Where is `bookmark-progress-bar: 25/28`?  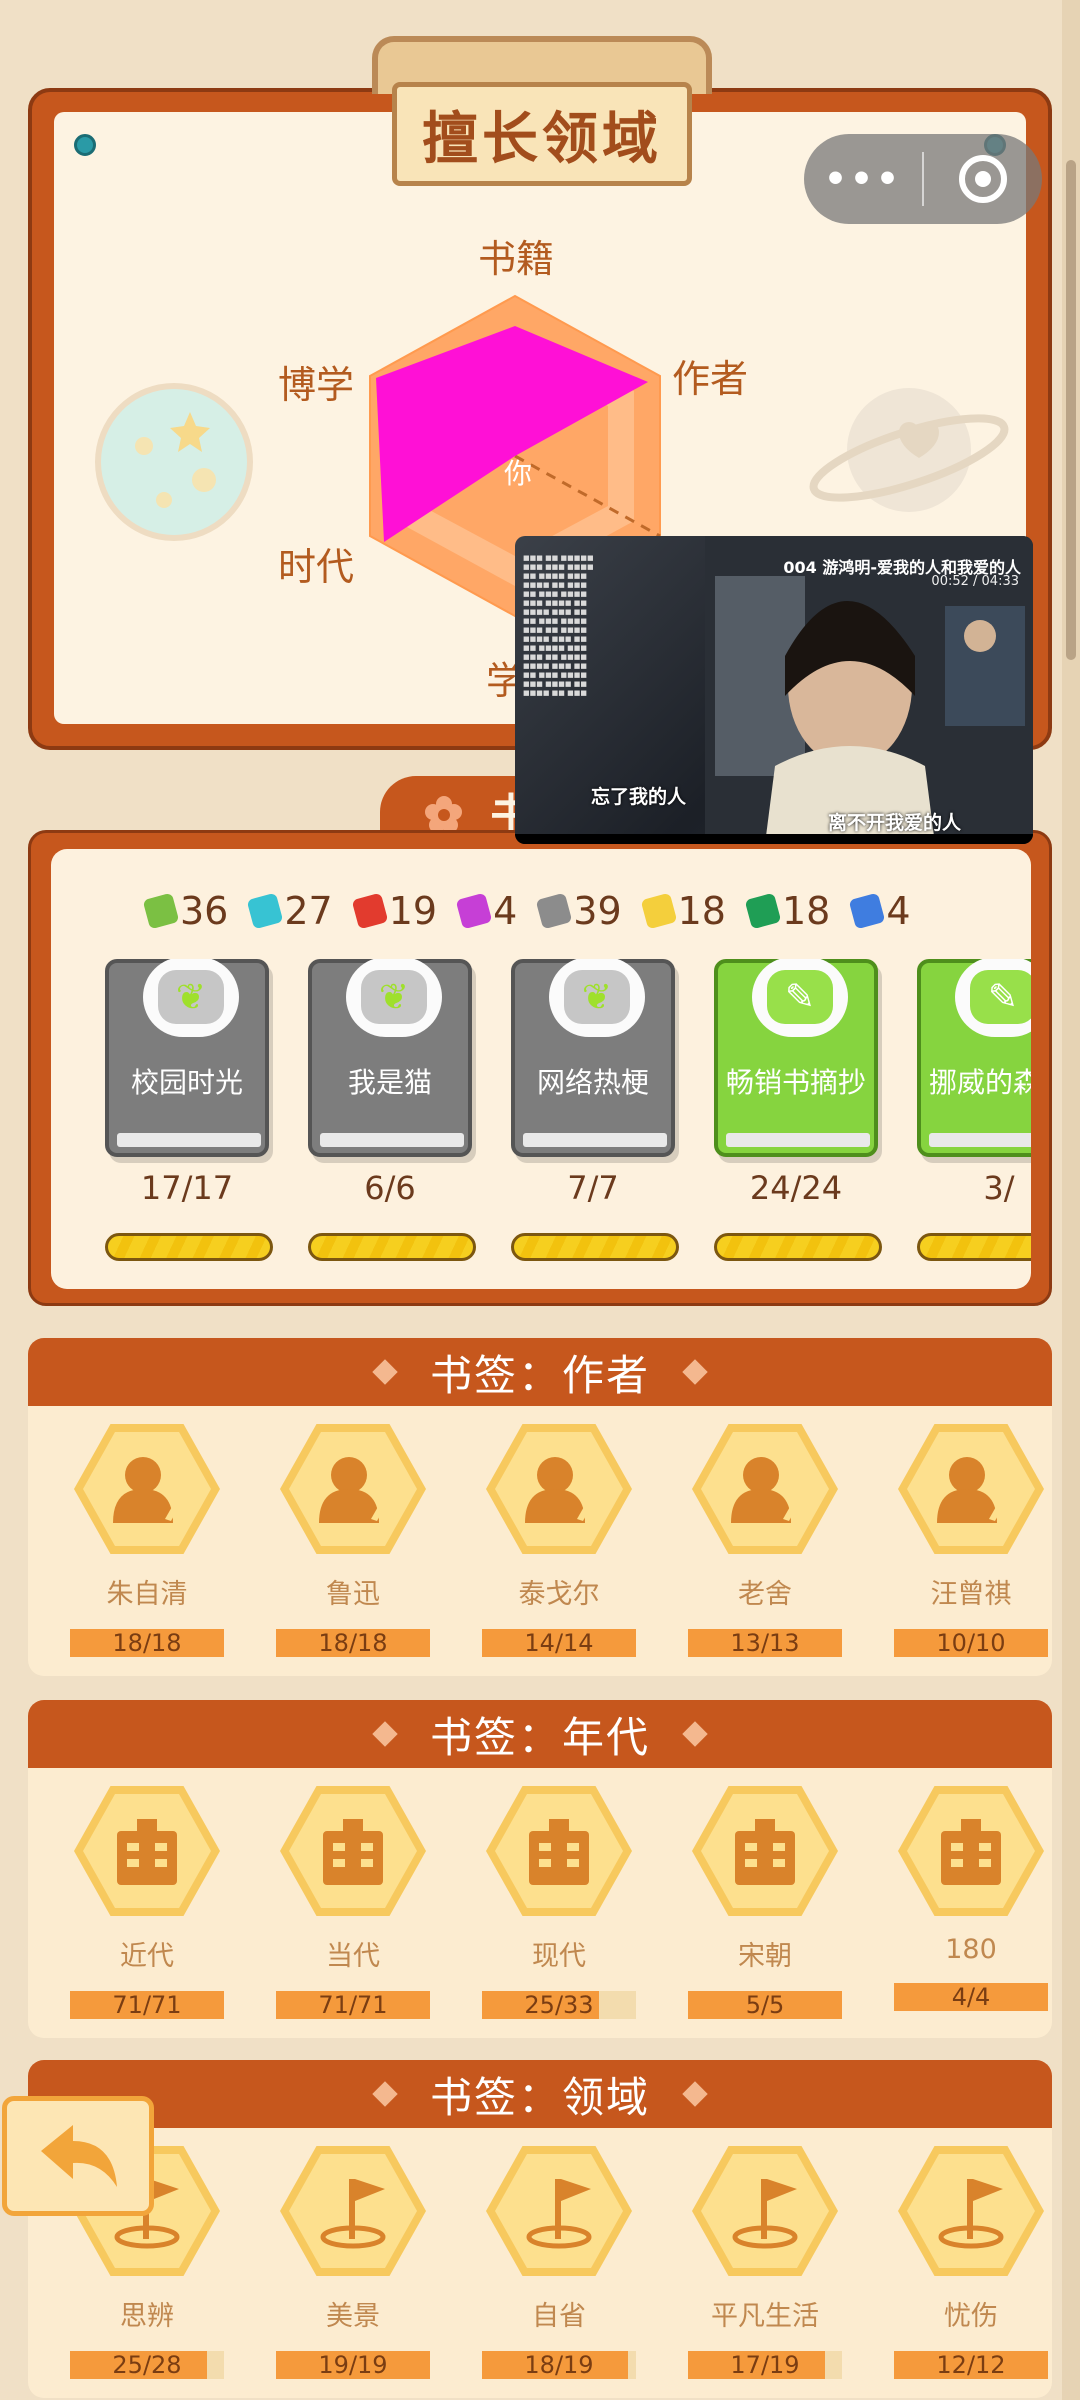 bookmark-progress-bar: 25/28 is located at coordinates (147, 2365).